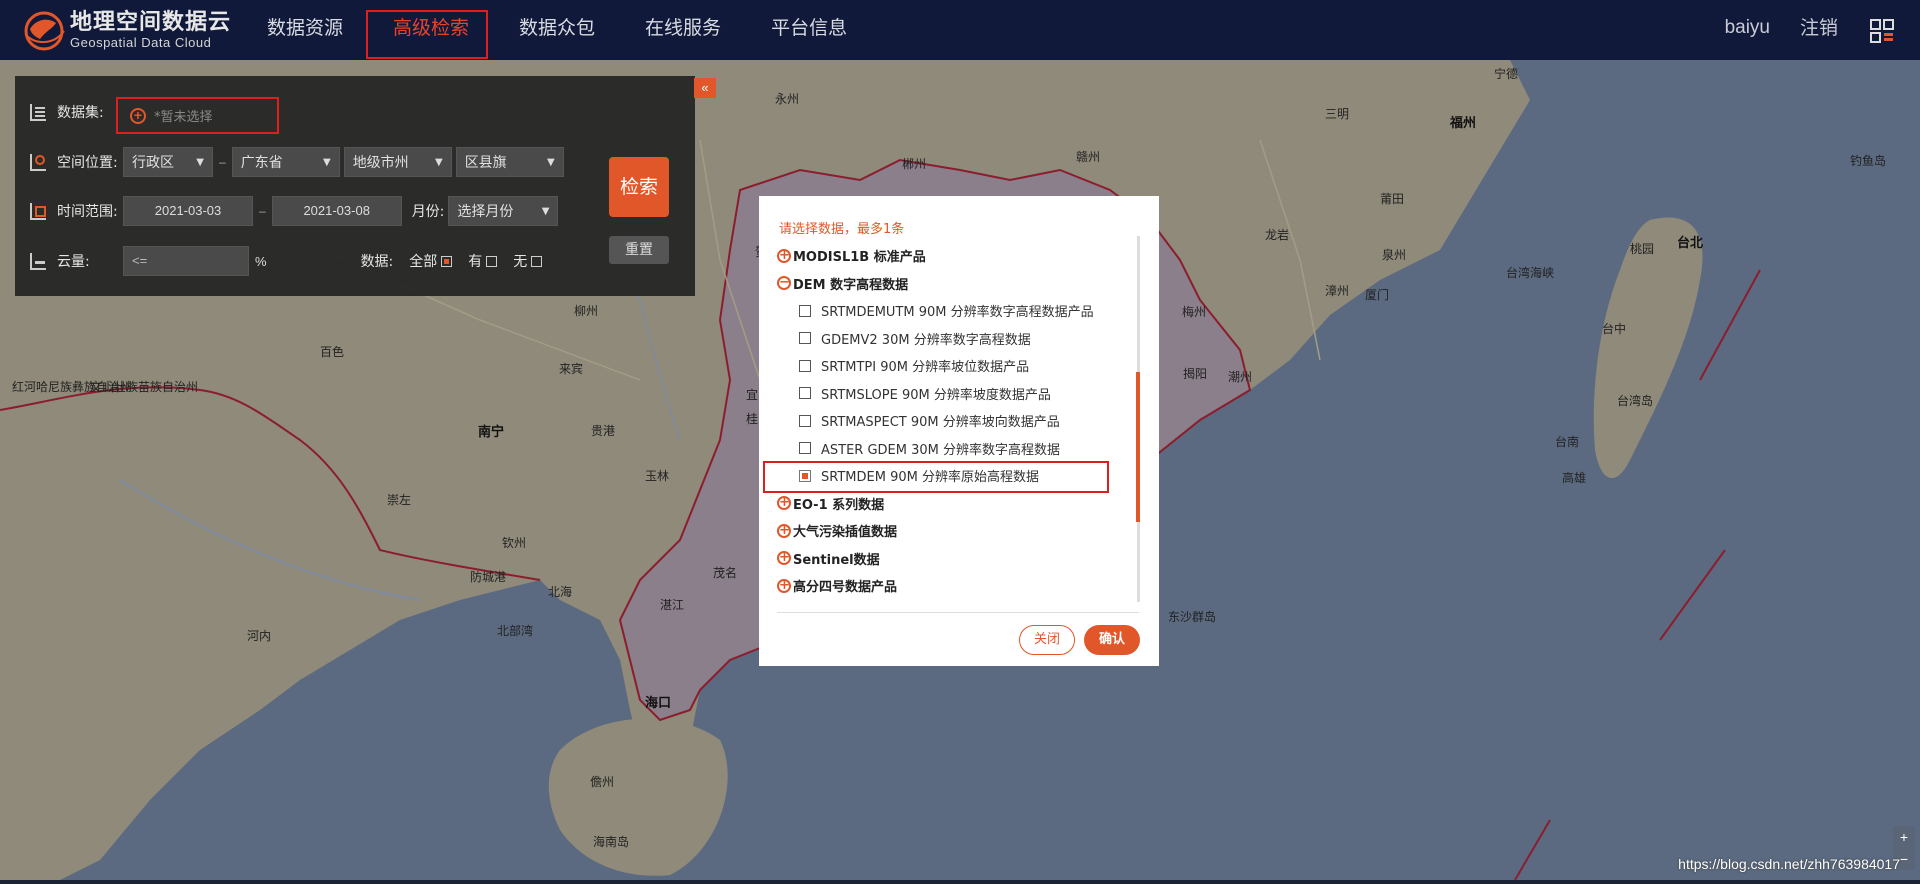 The width and height of the screenshot is (1920, 884). Describe the element at coordinates (947, 559) in the screenshot. I see `tree-node-sentinel: + Sentinel数据` at that location.